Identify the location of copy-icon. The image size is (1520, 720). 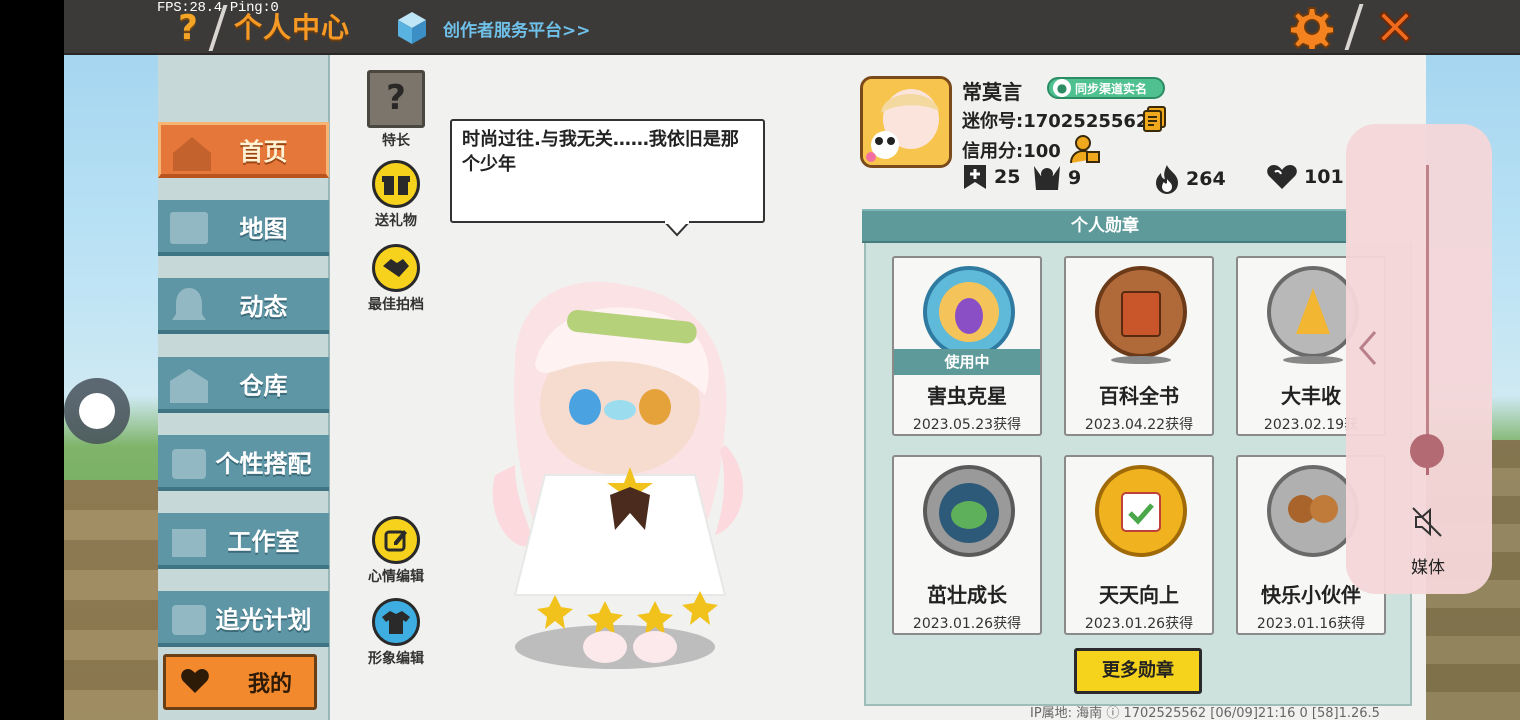
(1155, 119).